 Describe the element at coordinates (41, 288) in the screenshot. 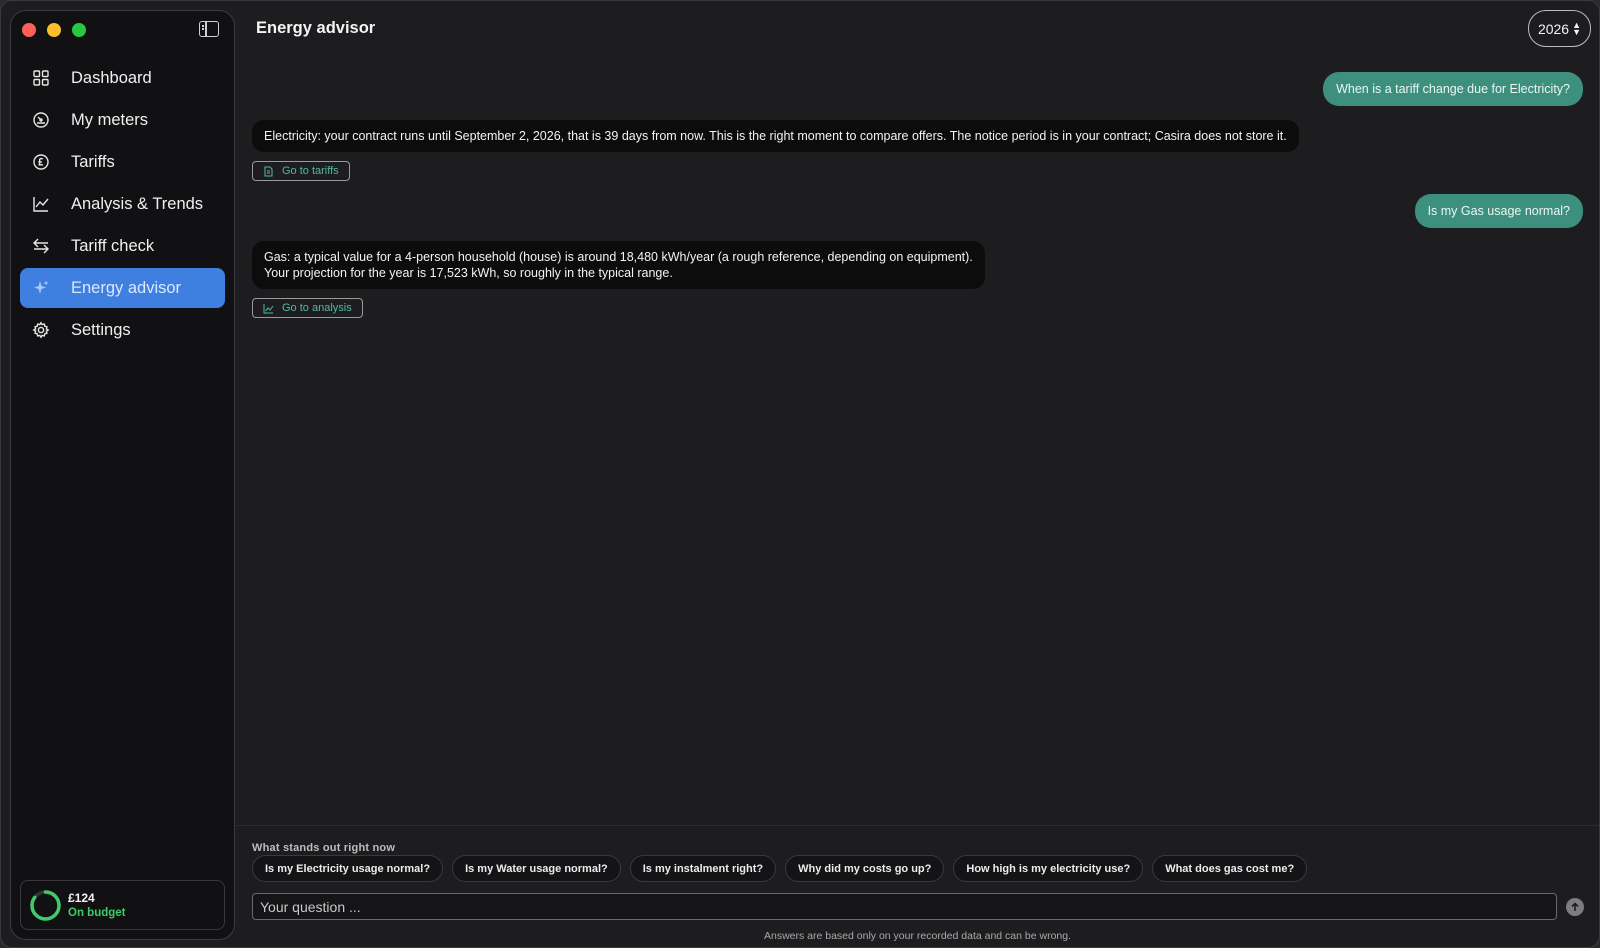

I see `sparkle-icon` at that location.